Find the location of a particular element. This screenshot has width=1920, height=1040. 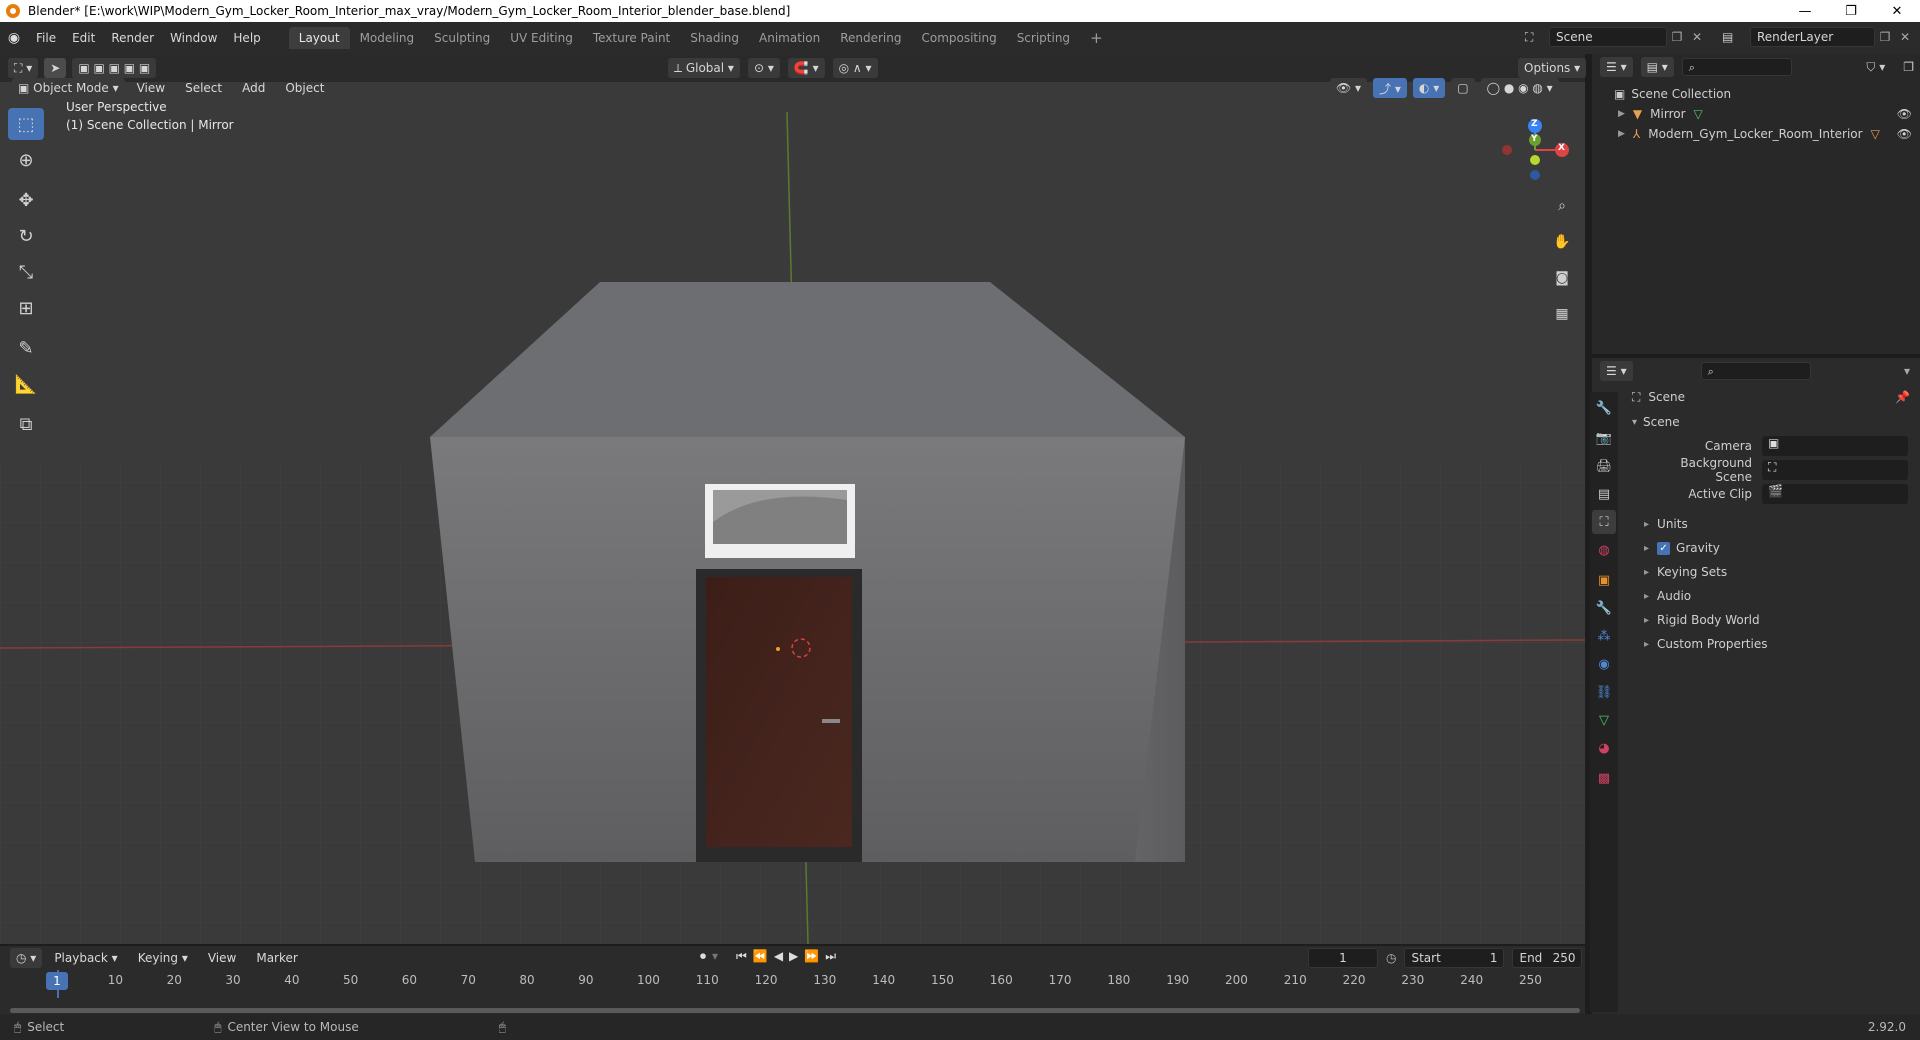

move-icon: ✥ is located at coordinates (26, 200).